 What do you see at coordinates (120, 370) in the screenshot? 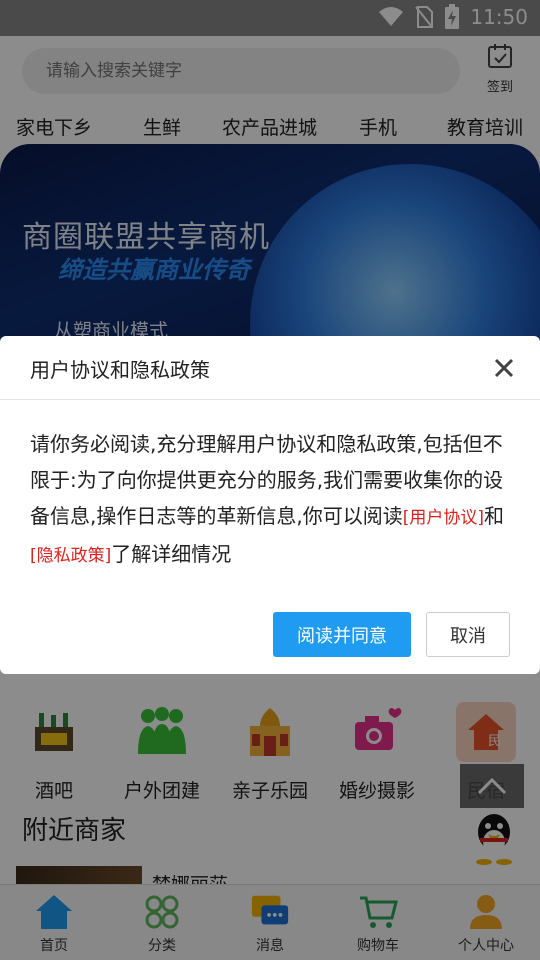
I see `dialog-title: 用户协议和隐私政策` at bounding box center [120, 370].